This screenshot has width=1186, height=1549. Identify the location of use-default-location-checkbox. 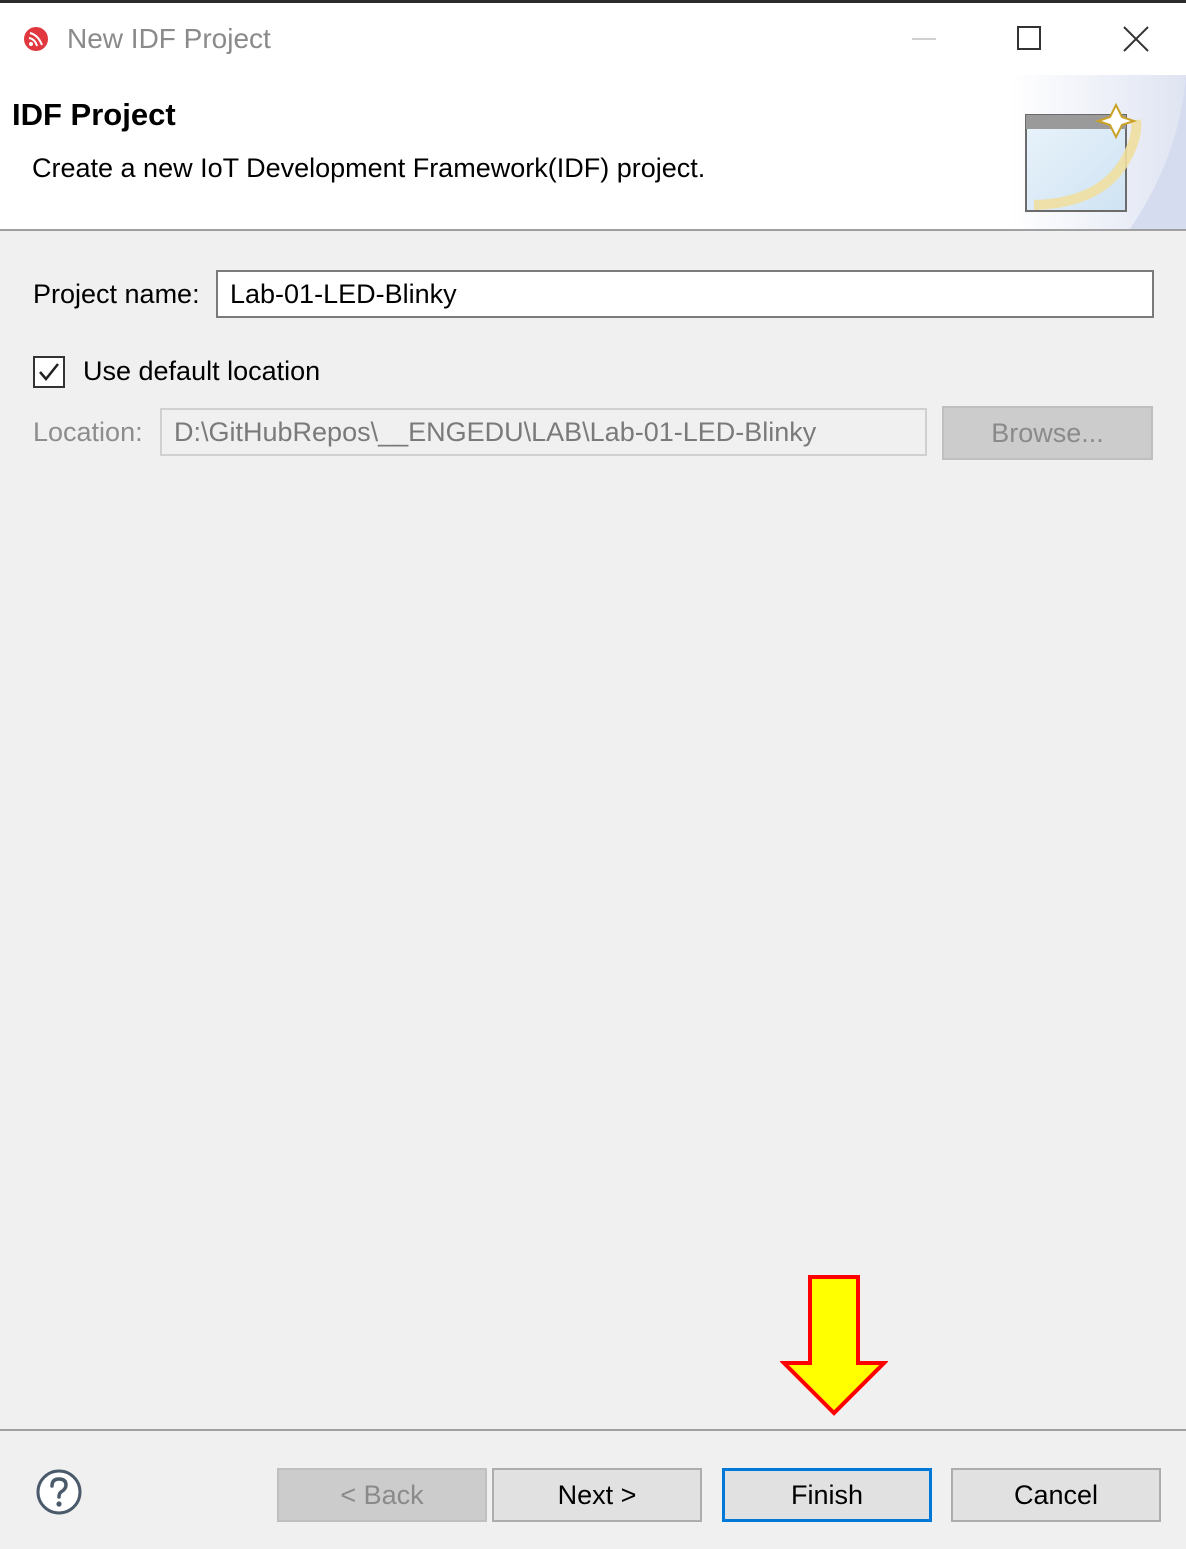
(49, 372).